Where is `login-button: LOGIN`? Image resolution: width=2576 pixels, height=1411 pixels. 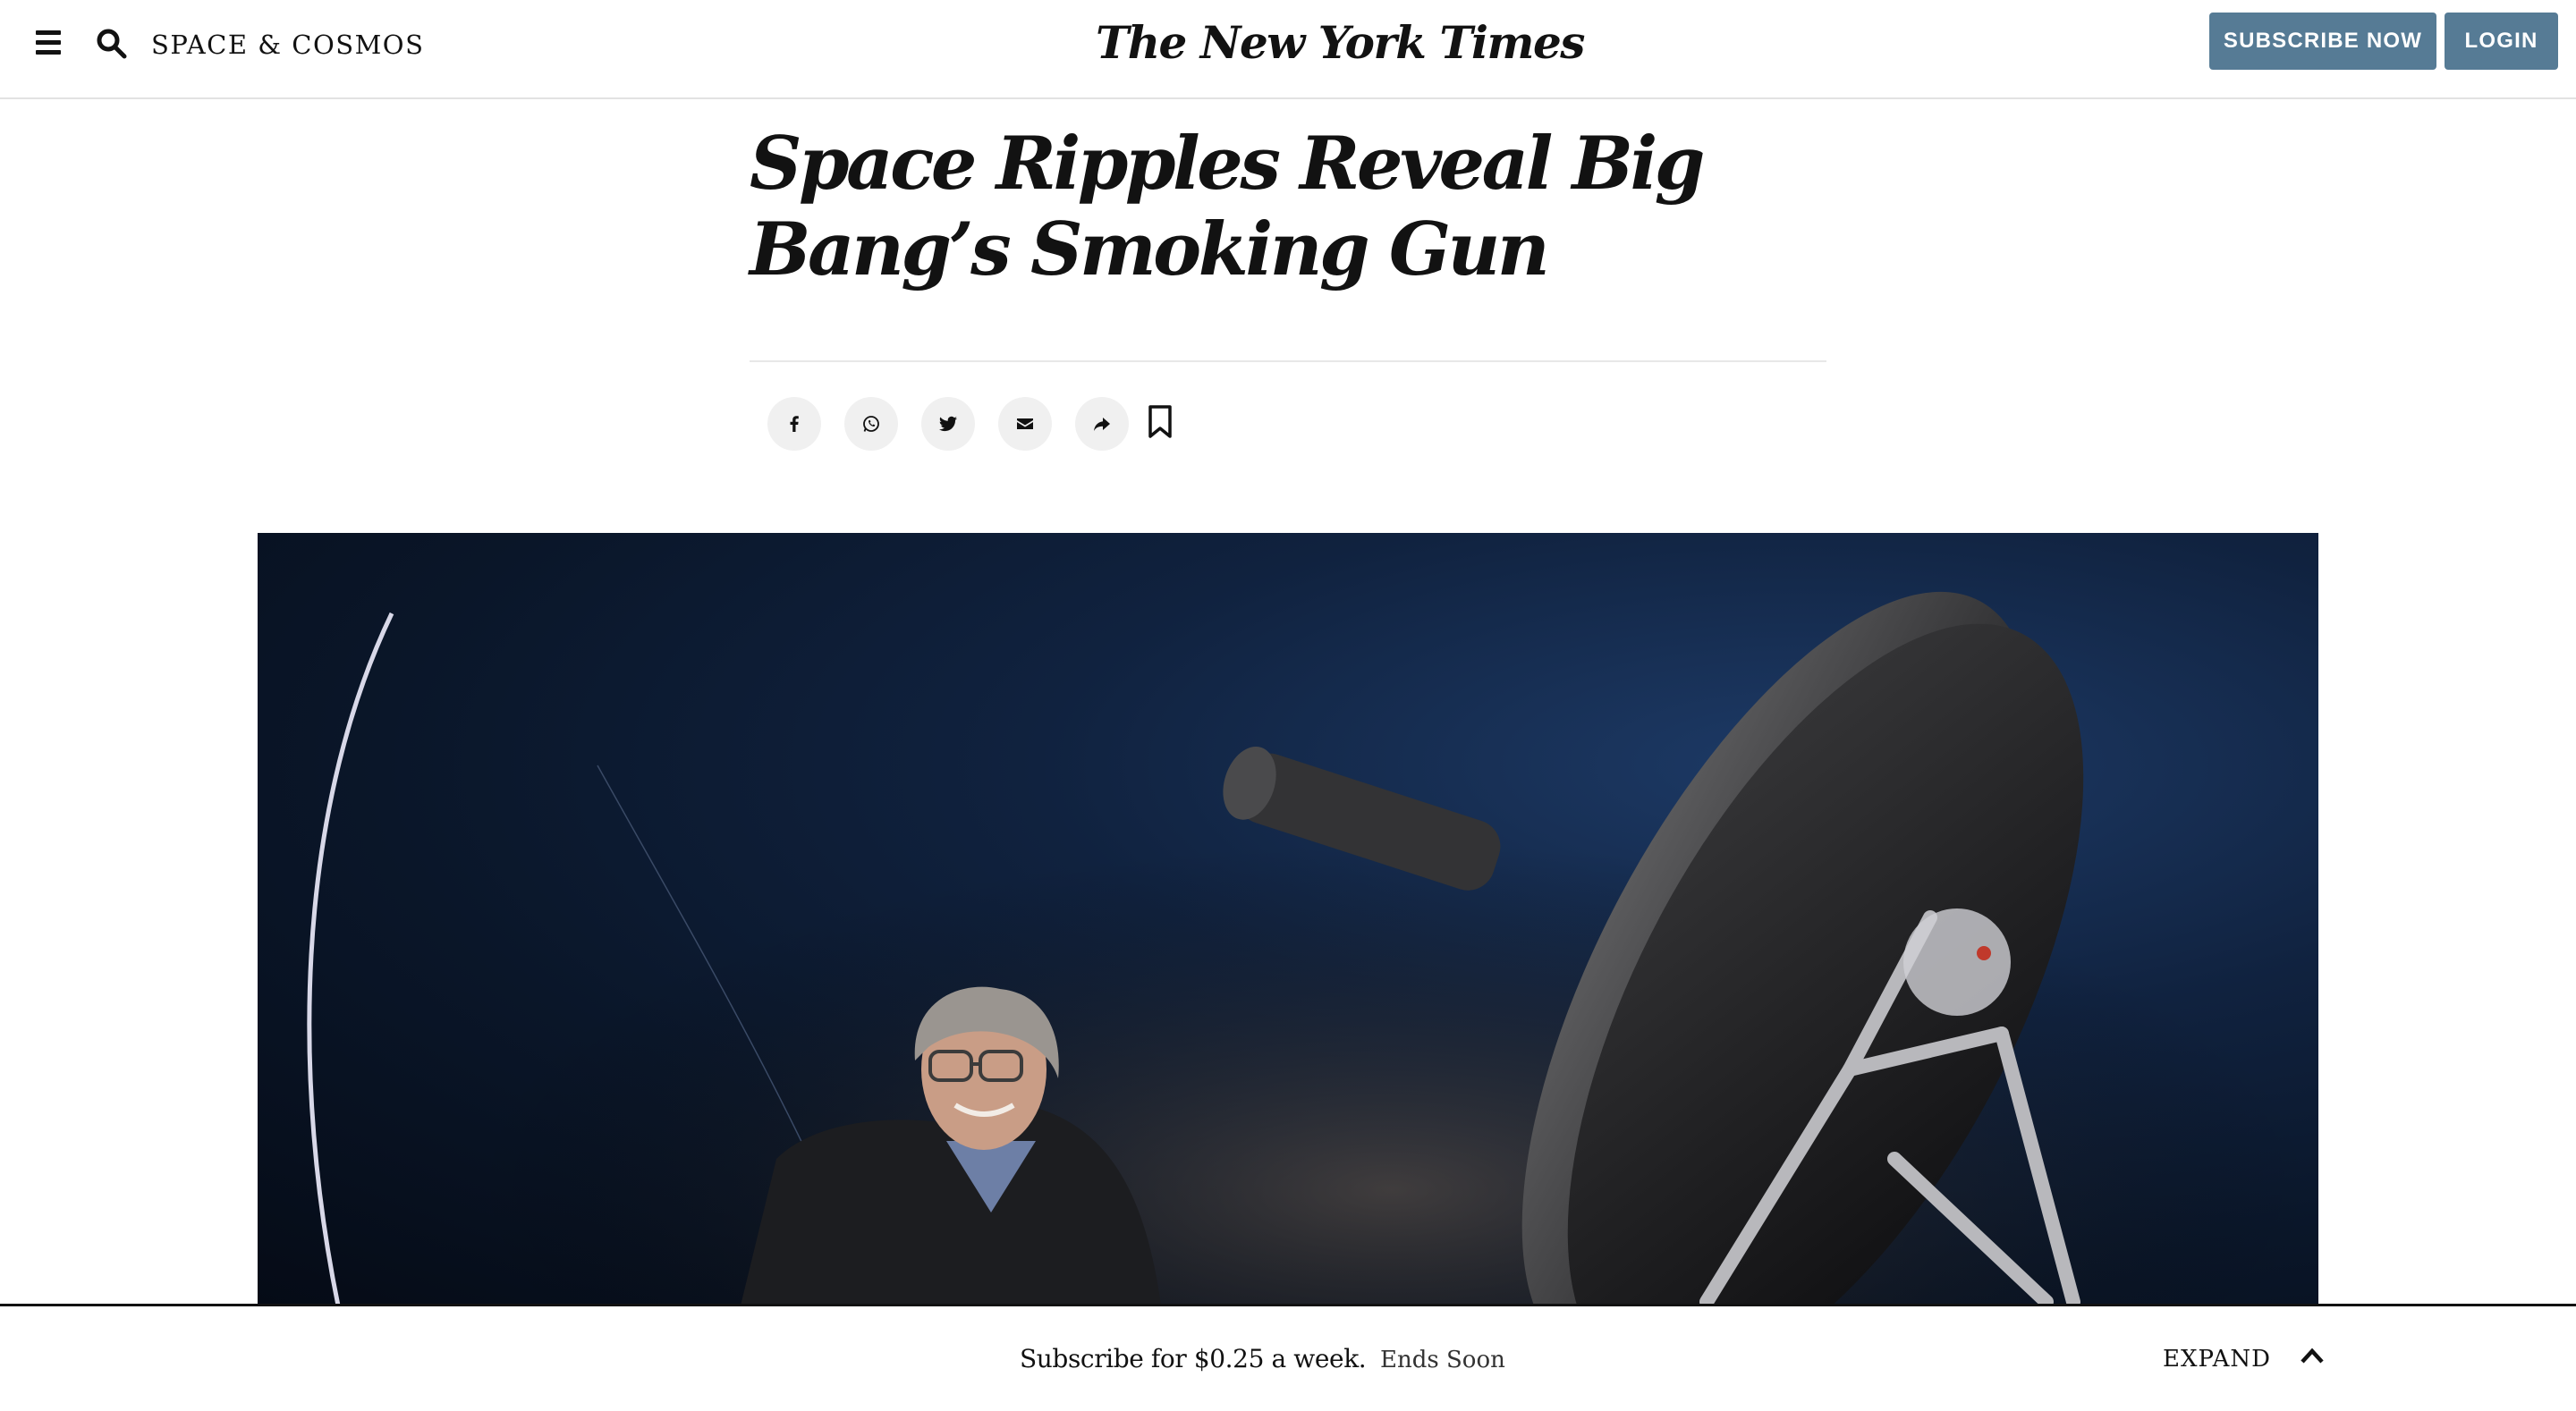 login-button: LOGIN is located at coordinates (2501, 41).